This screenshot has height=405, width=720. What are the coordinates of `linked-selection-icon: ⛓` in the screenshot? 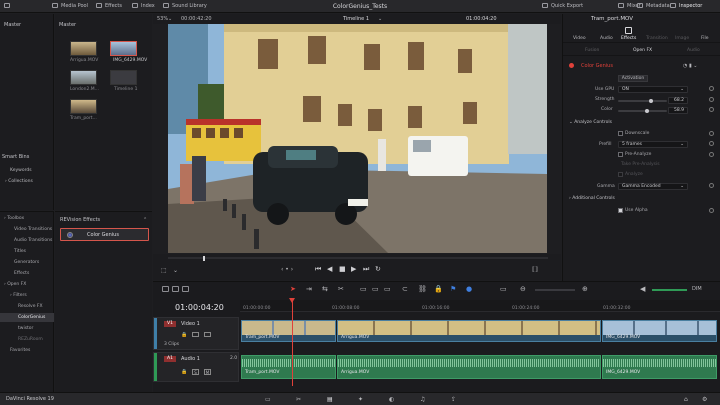 It's located at (422, 289).